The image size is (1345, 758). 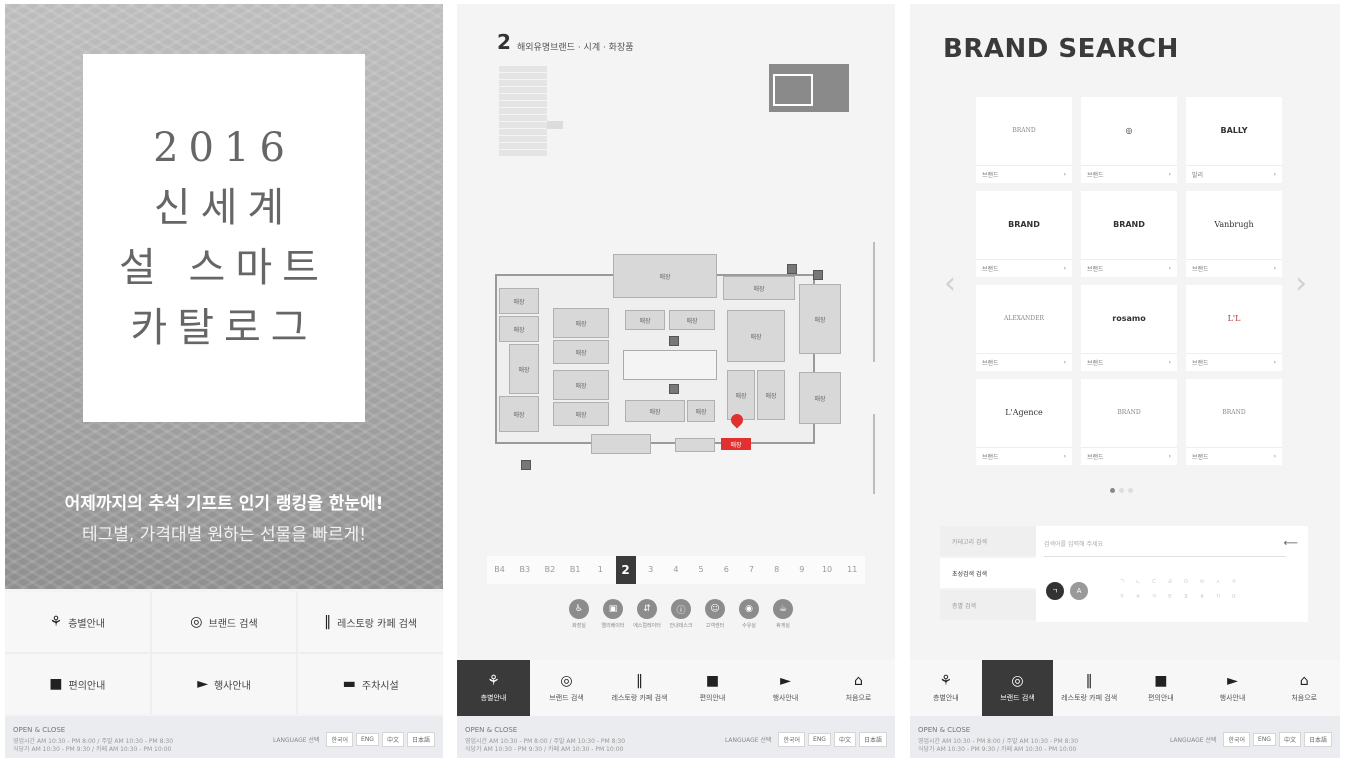 What do you see at coordinates (701, 570) in the screenshot?
I see `floor-button: 5` at bounding box center [701, 570].